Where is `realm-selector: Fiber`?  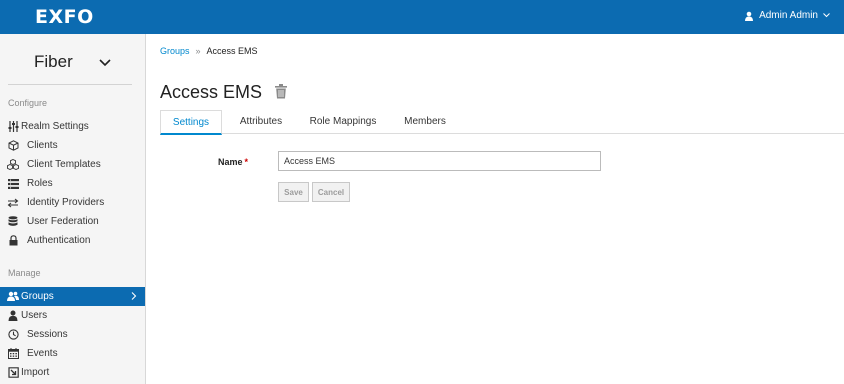
realm-selector: Fiber is located at coordinates (73, 67).